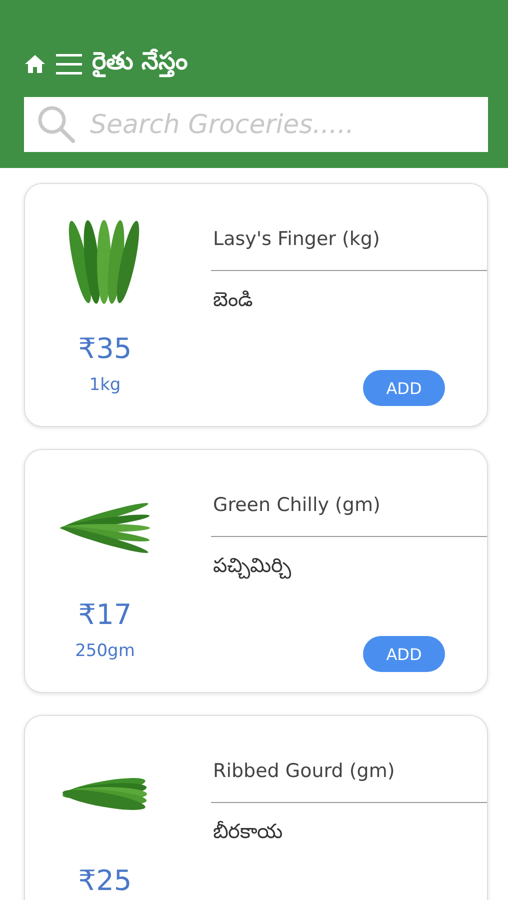 The width and height of the screenshot is (508, 900). I want to click on product-price: ₹35, so click(105, 348).